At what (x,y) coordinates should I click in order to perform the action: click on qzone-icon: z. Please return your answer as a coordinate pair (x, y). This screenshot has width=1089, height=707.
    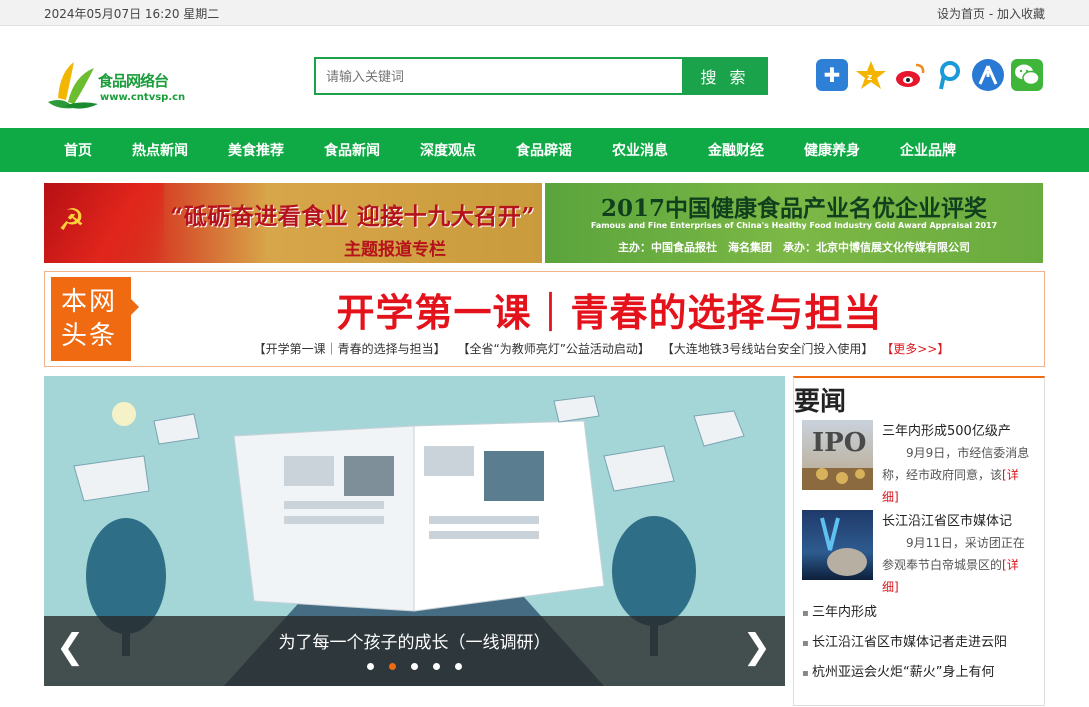
    Looking at the image, I should click on (871, 75).